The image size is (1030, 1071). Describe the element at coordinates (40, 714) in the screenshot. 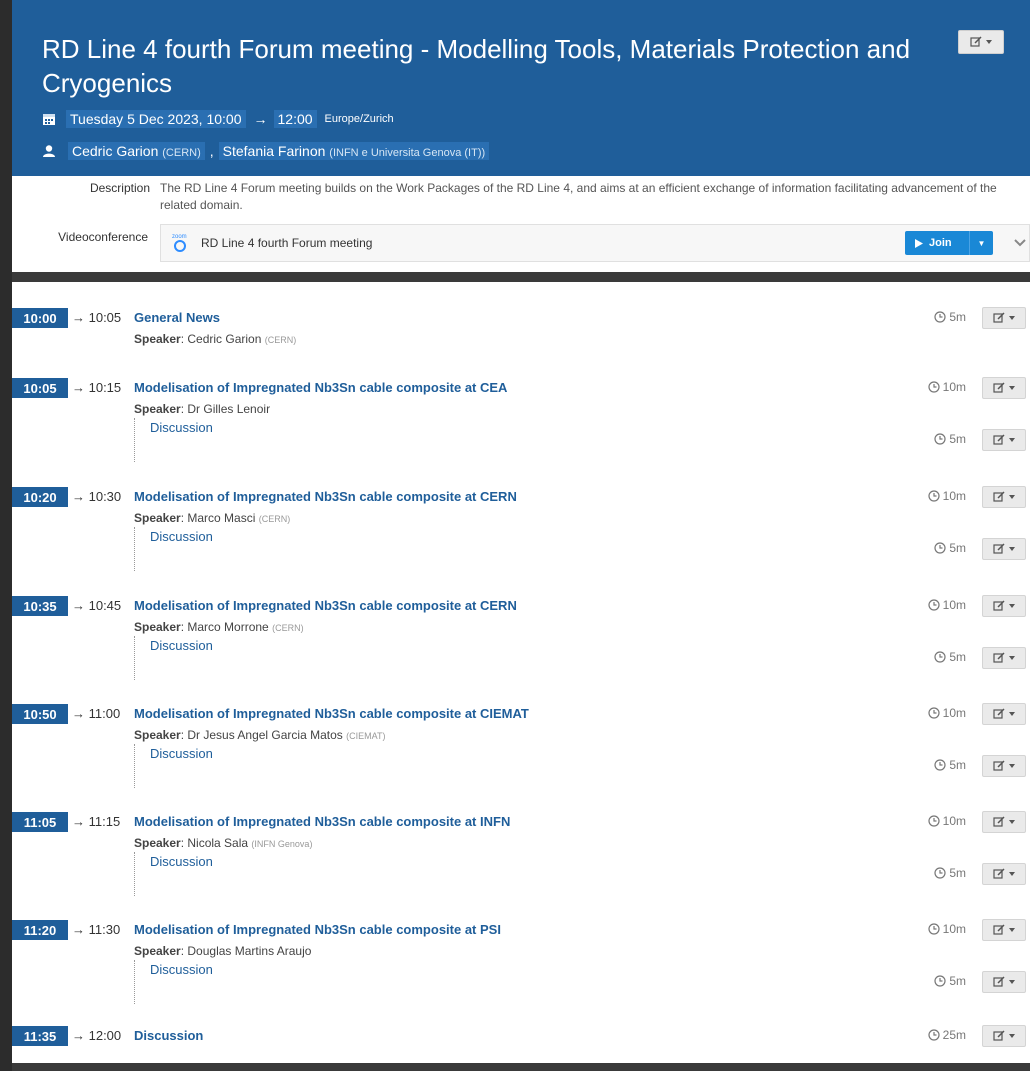

I see `entry-start-time: 10:50` at that location.